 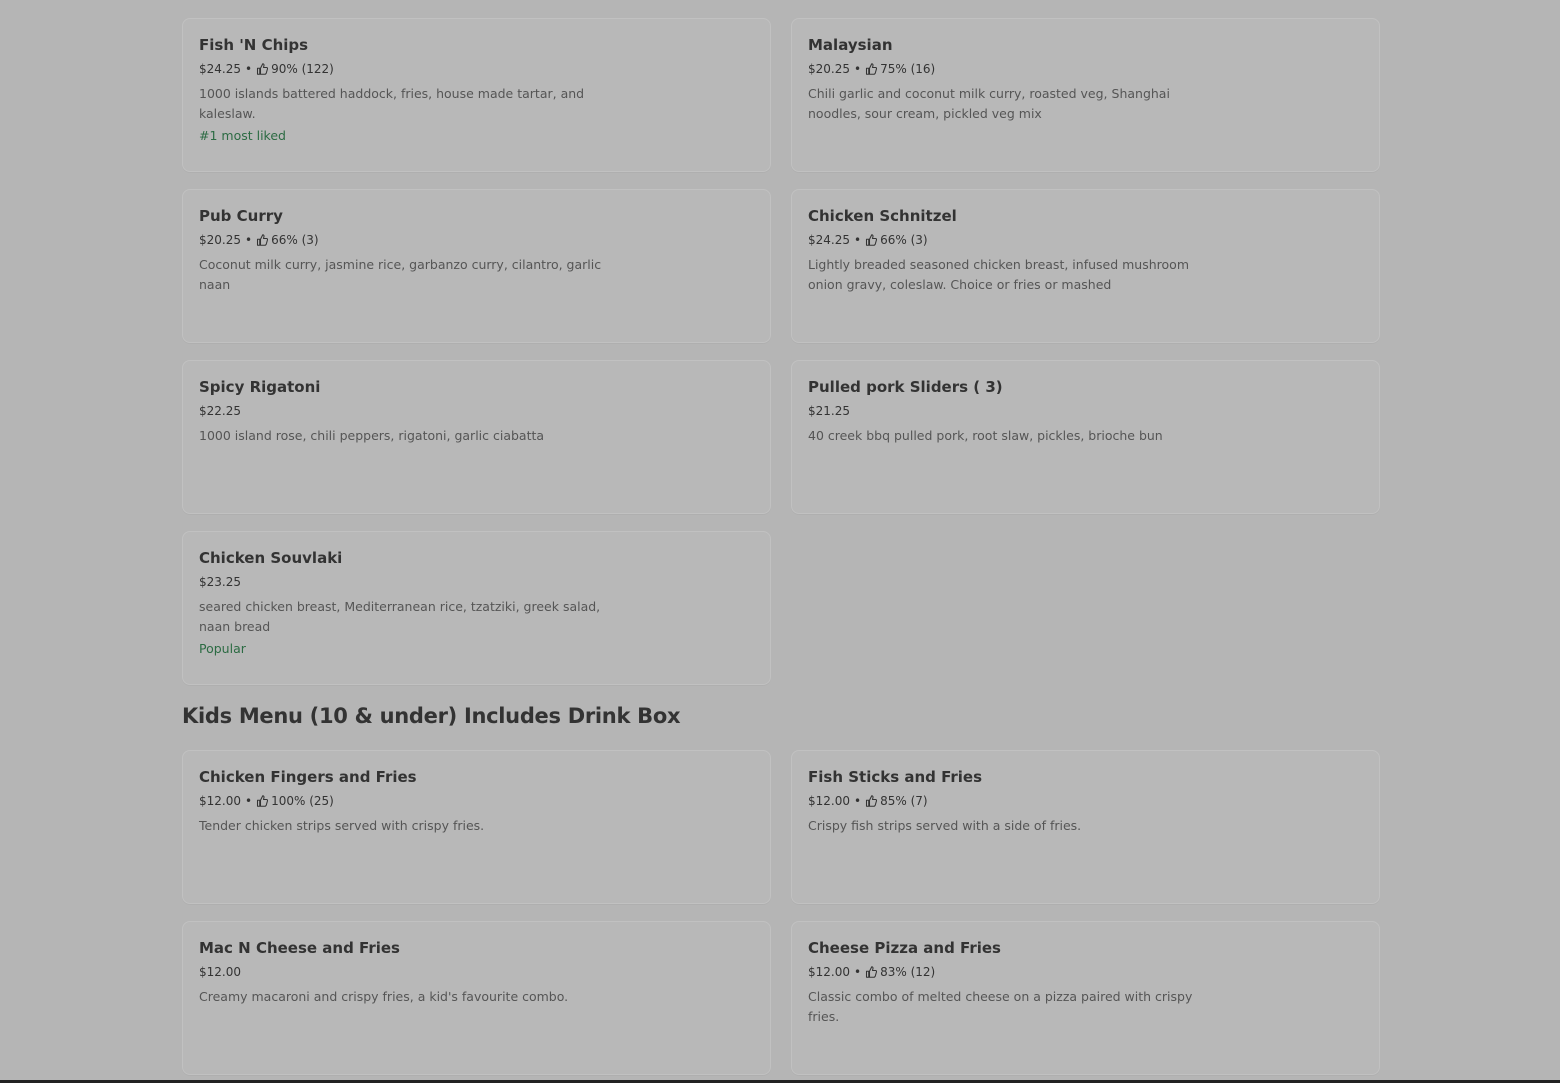 I want to click on menu-item-name: Pulled pork Sliders ( 3), so click(x=905, y=387).